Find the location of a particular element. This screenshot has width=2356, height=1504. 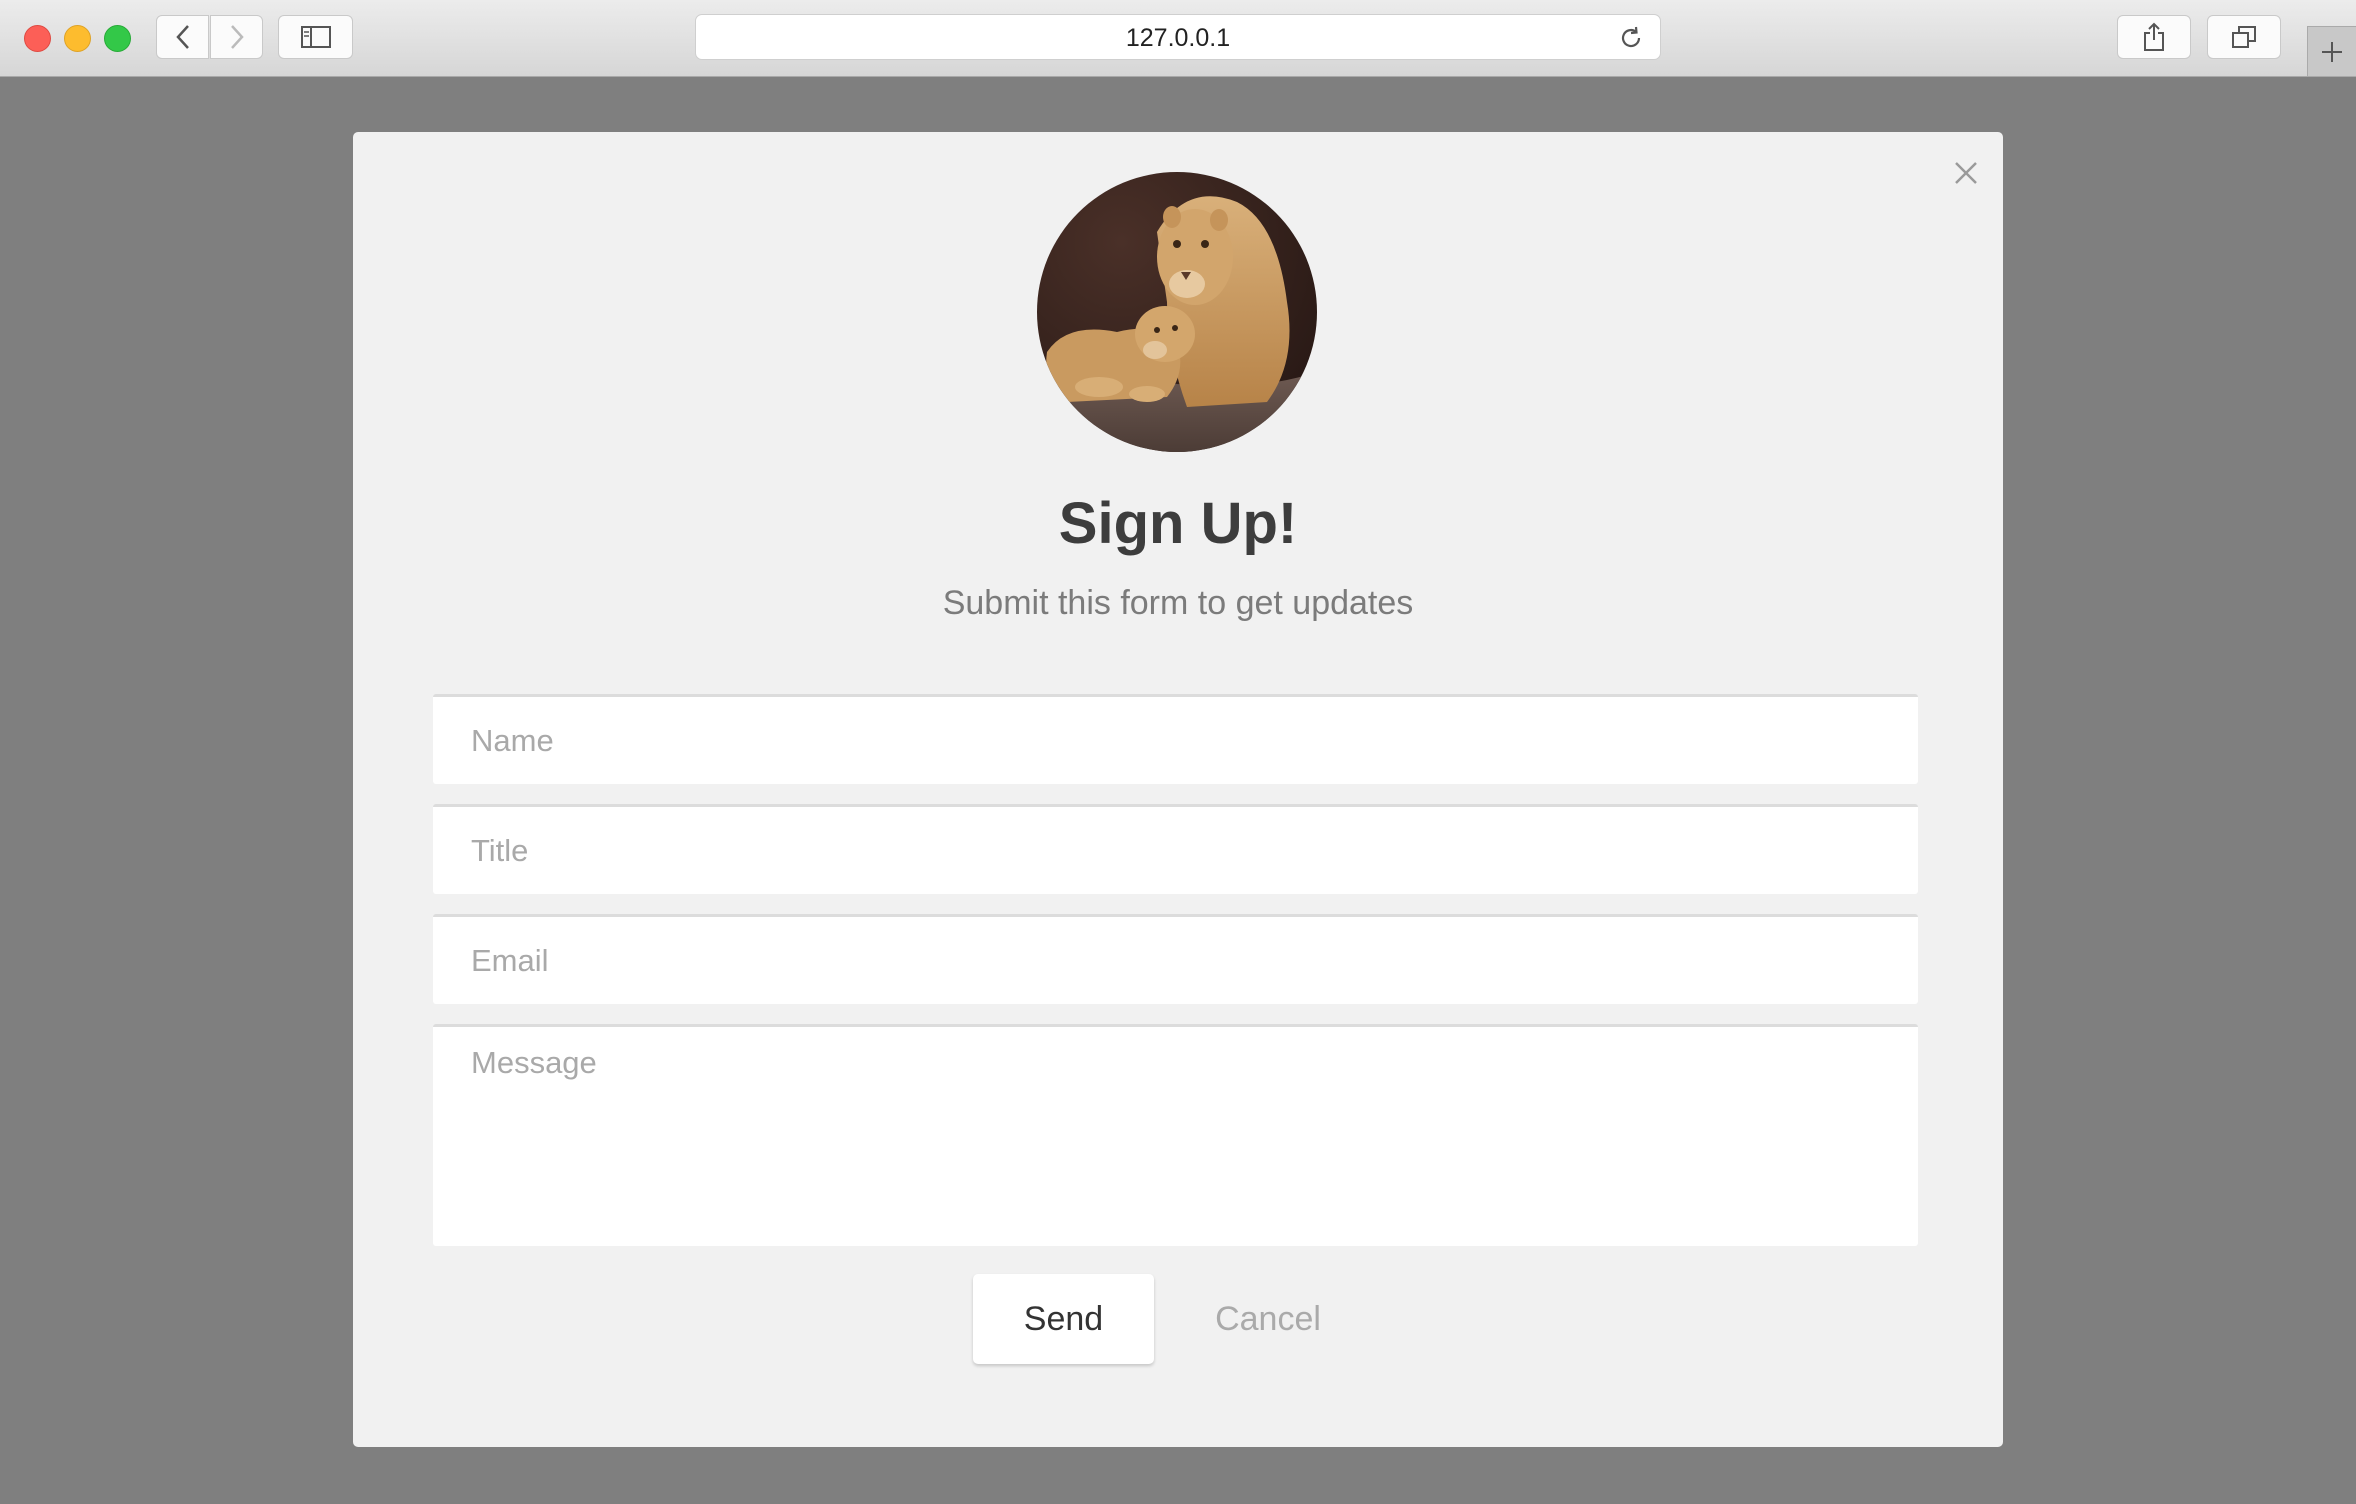

back-arrow-icon is located at coordinates (182, 37).